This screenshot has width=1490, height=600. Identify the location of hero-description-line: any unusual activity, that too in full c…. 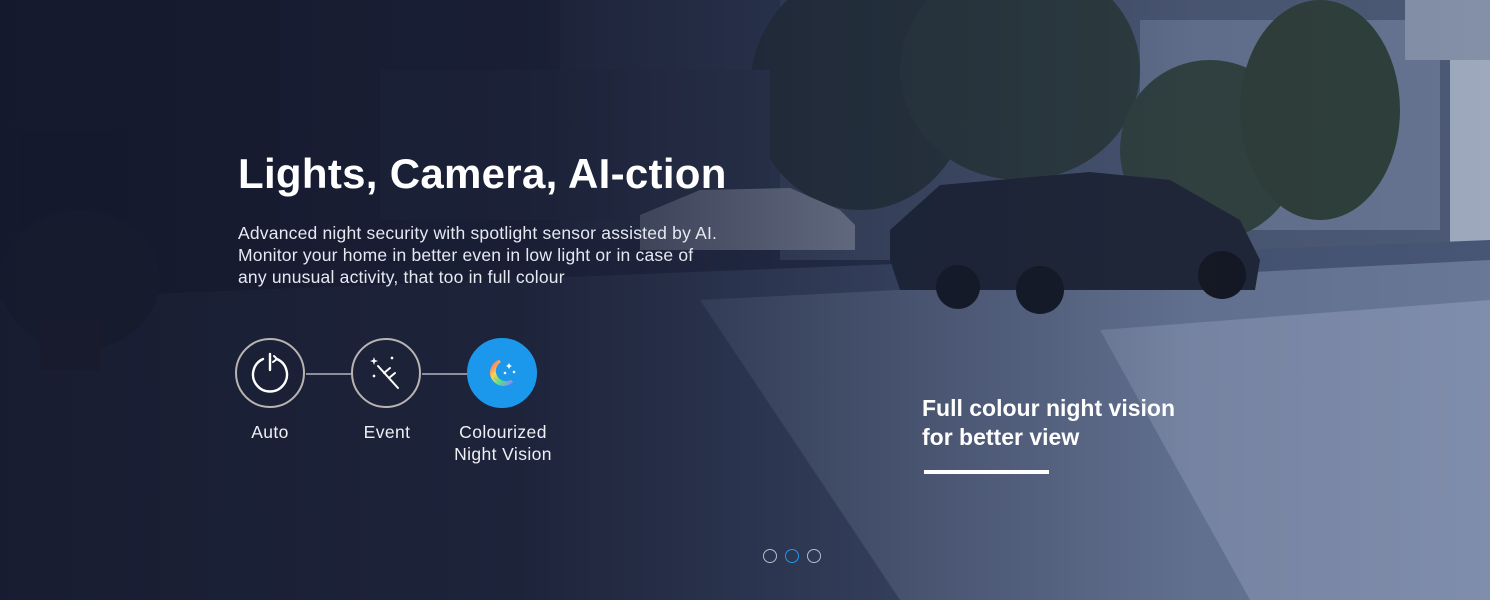
(401, 277).